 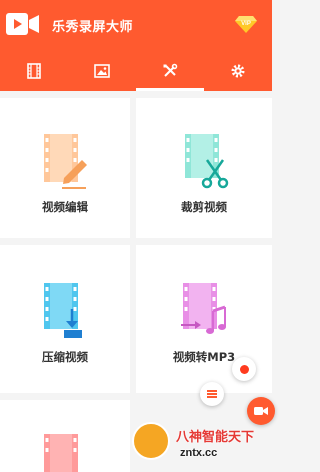 What do you see at coordinates (203, 308) in the screenshot?
I see `video-to-mp3-icon` at bounding box center [203, 308].